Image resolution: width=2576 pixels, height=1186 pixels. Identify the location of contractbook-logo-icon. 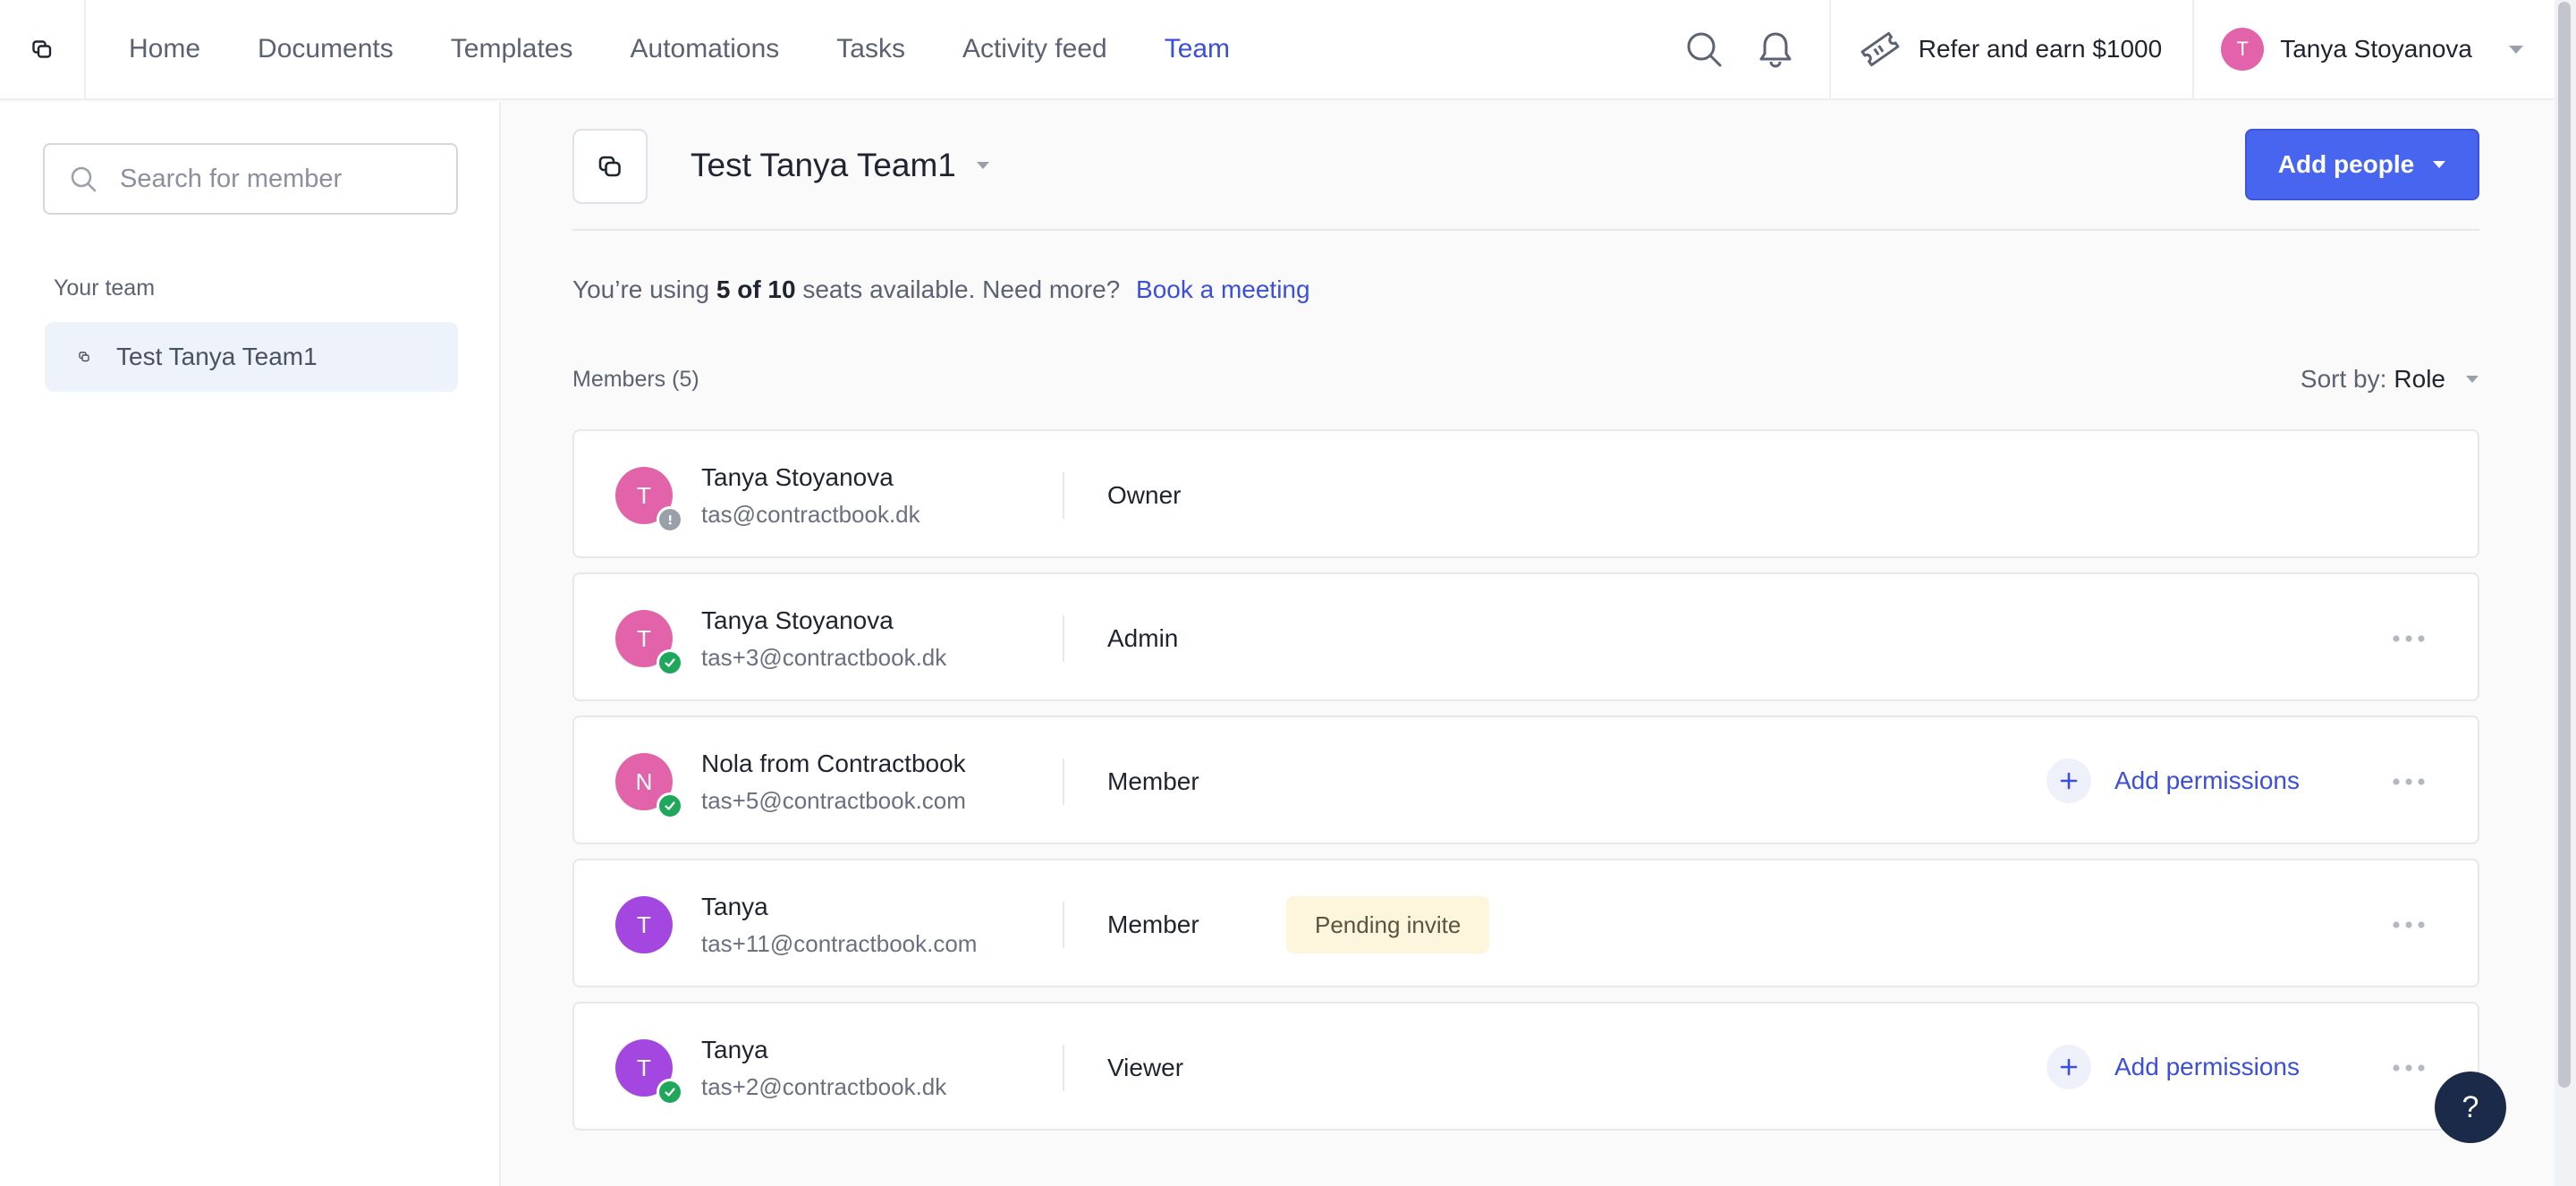
(42, 49).